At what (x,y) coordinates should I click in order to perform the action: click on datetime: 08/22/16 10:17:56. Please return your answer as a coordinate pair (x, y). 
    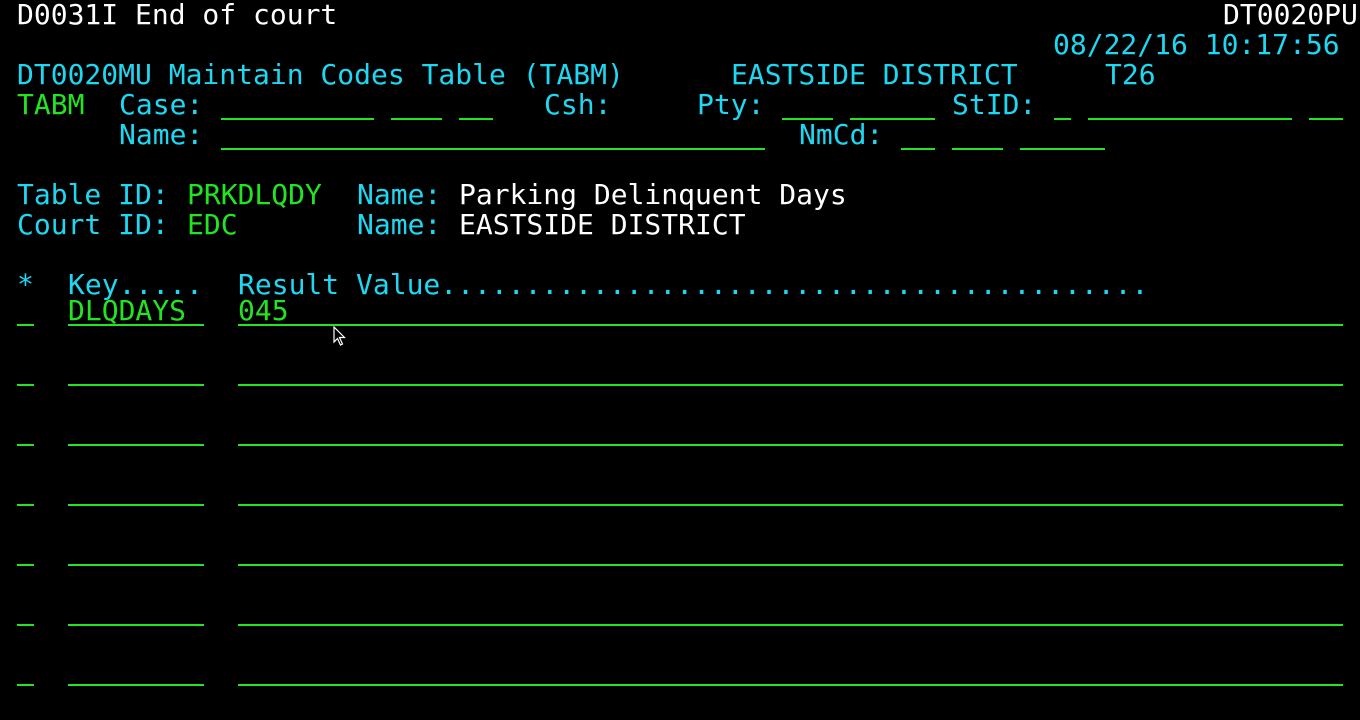
    Looking at the image, I should click on (1196, 44).